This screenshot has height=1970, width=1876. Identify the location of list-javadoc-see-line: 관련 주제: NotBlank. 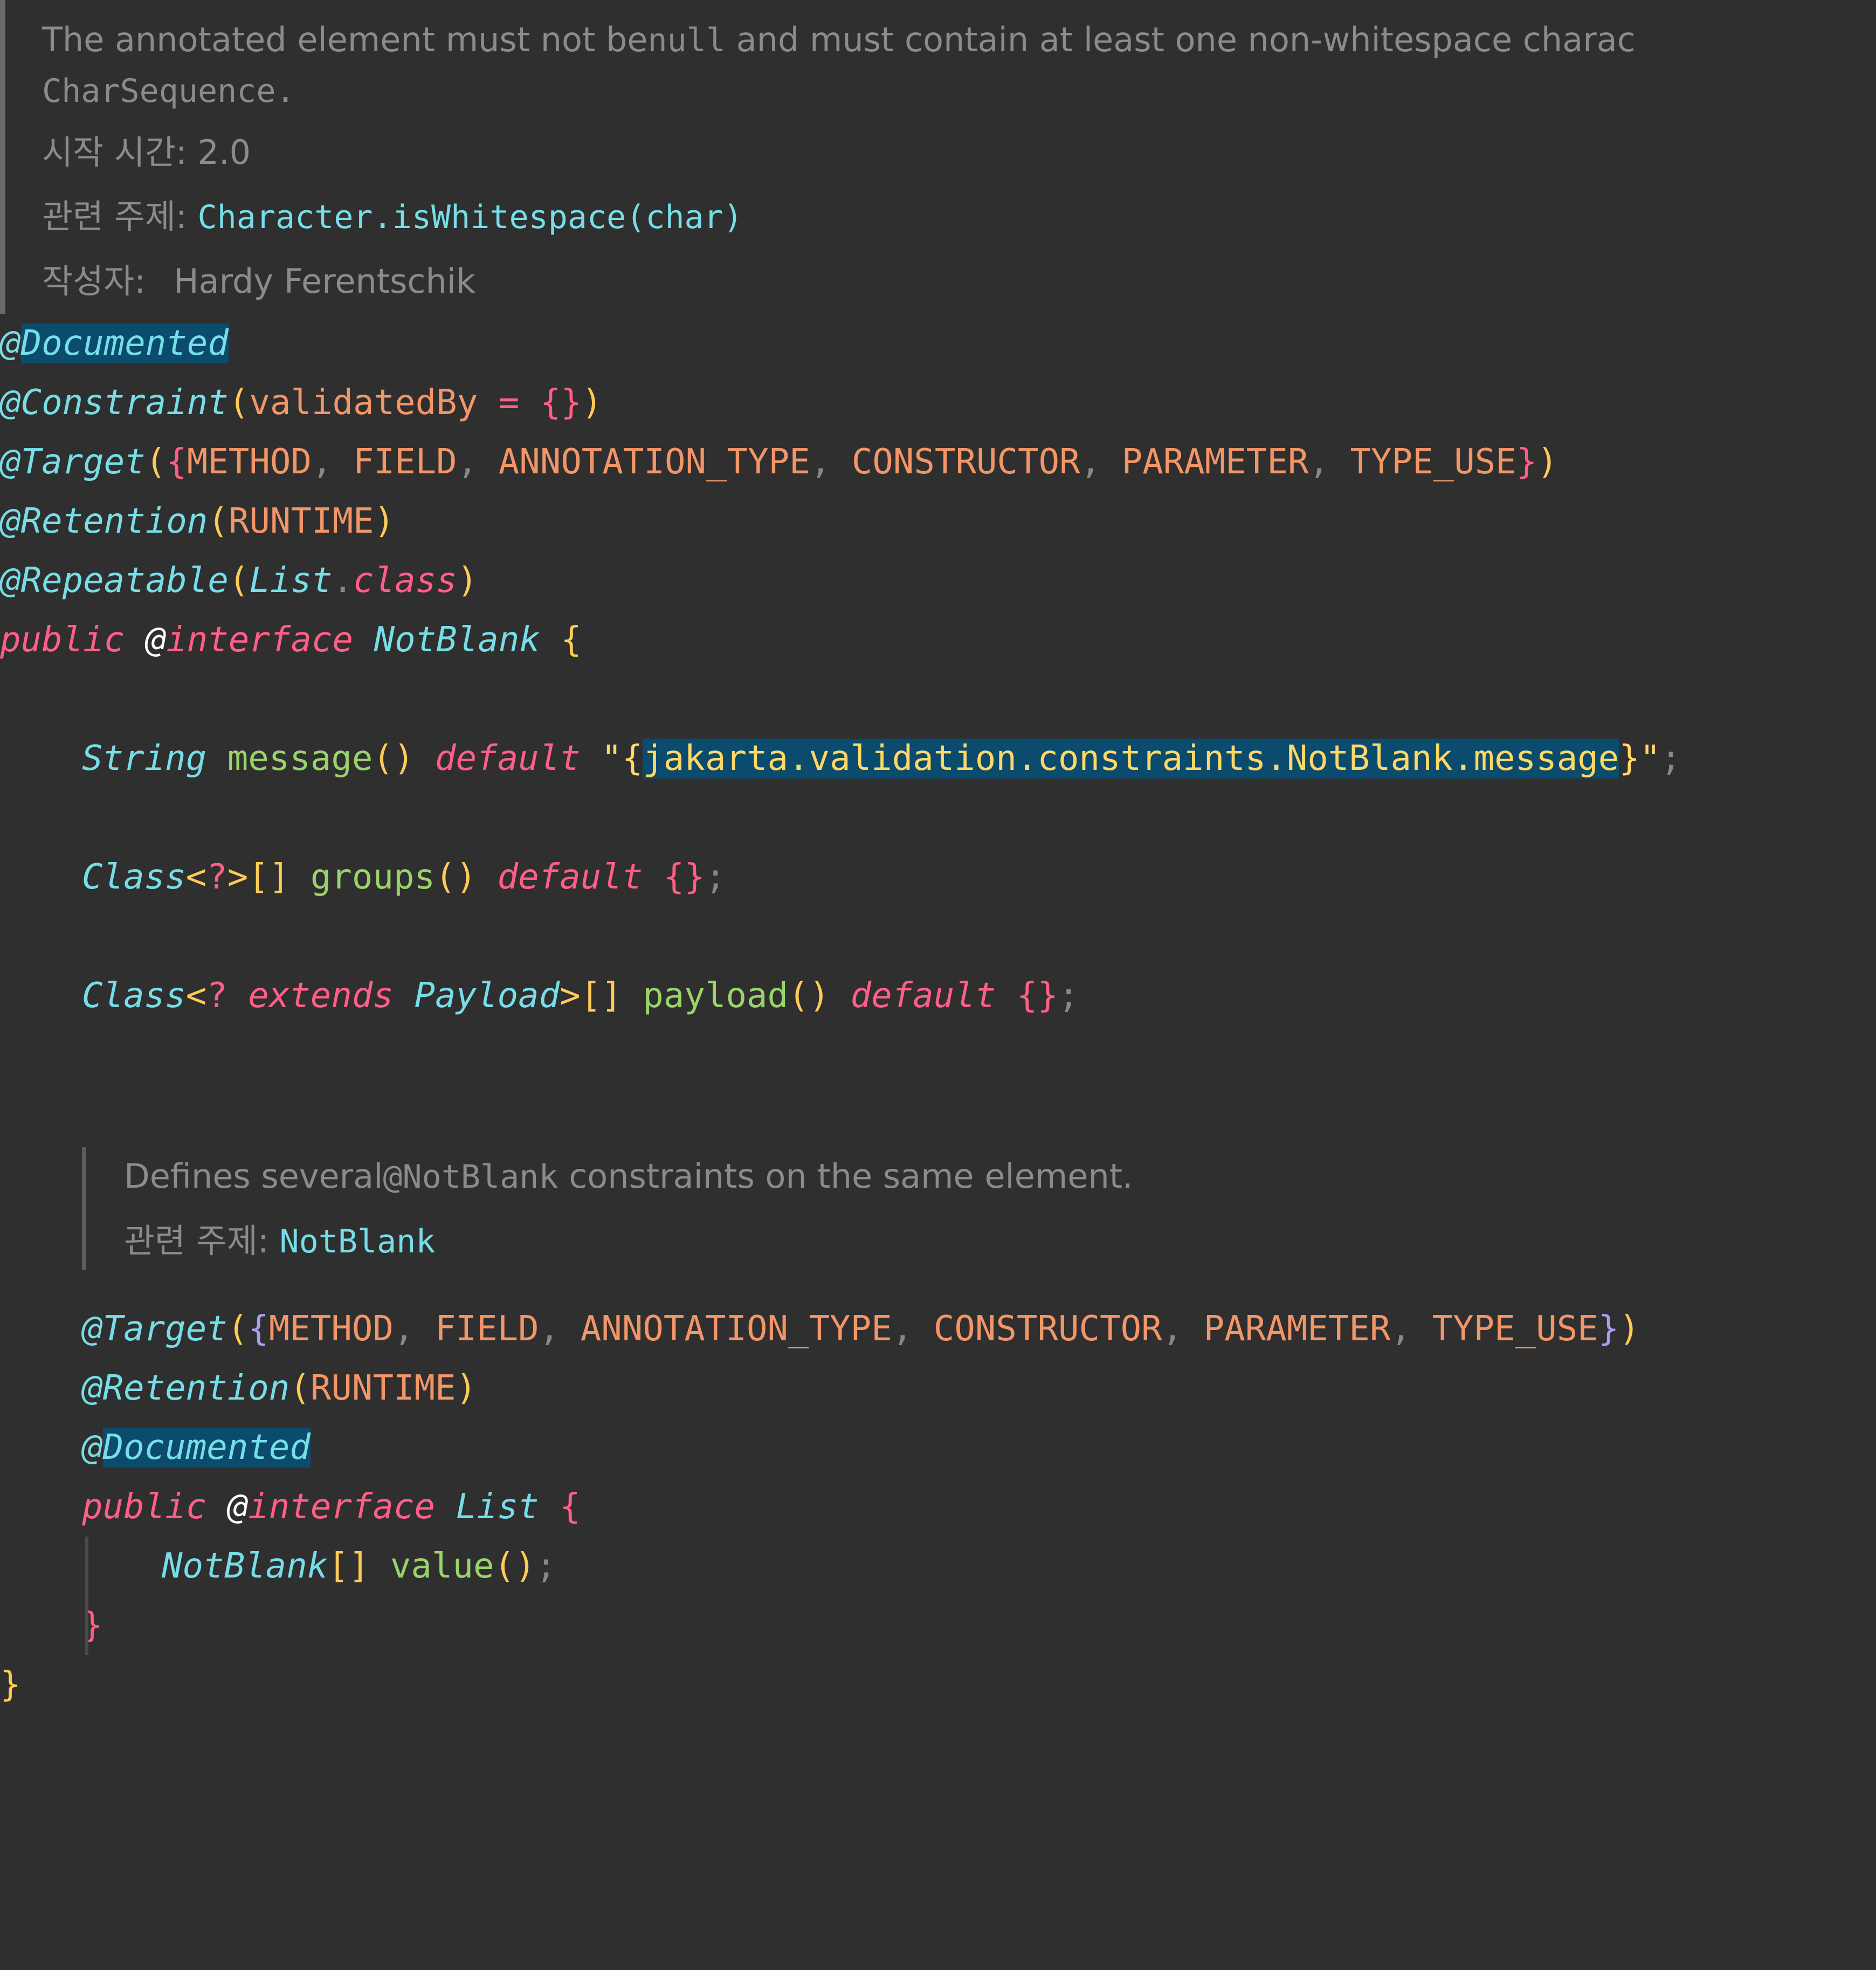
(979, 1241).